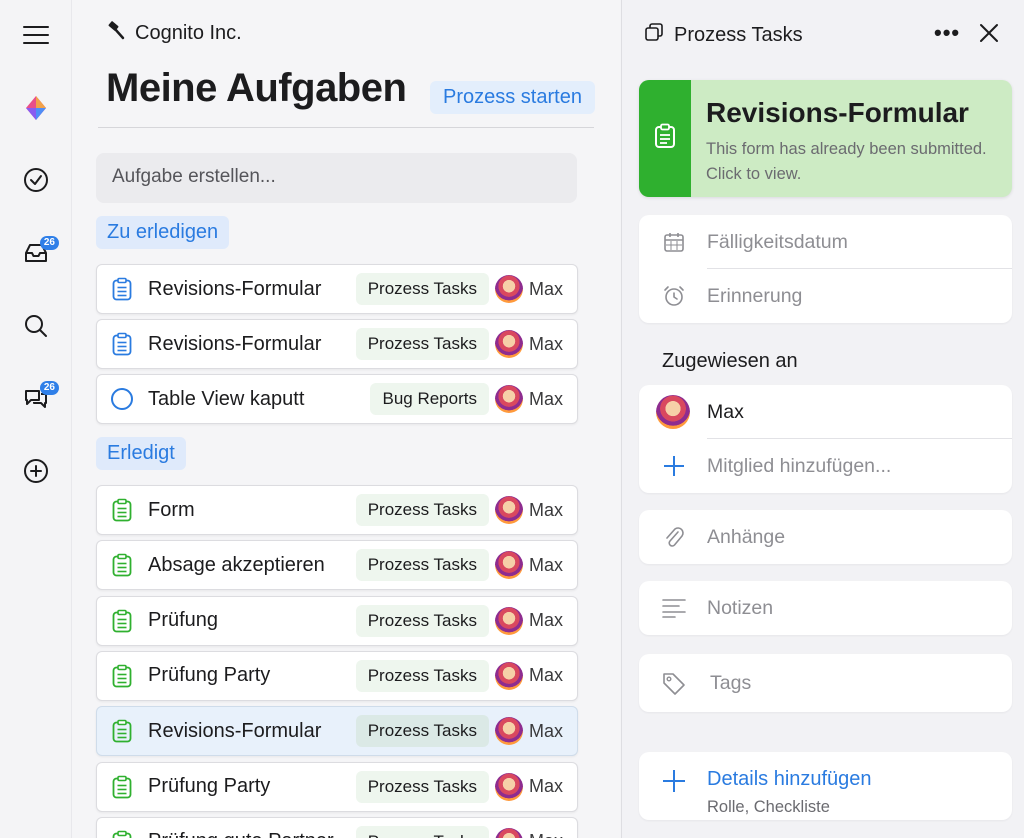 This screenshot has width=1024, height=838. I want to click on menu-icon, so click(36, 35).